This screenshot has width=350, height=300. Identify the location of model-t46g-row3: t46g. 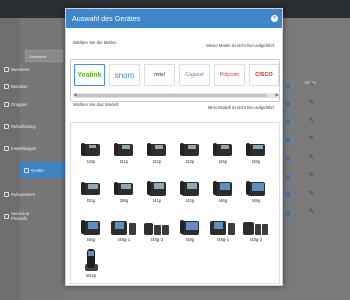
(91, 230).